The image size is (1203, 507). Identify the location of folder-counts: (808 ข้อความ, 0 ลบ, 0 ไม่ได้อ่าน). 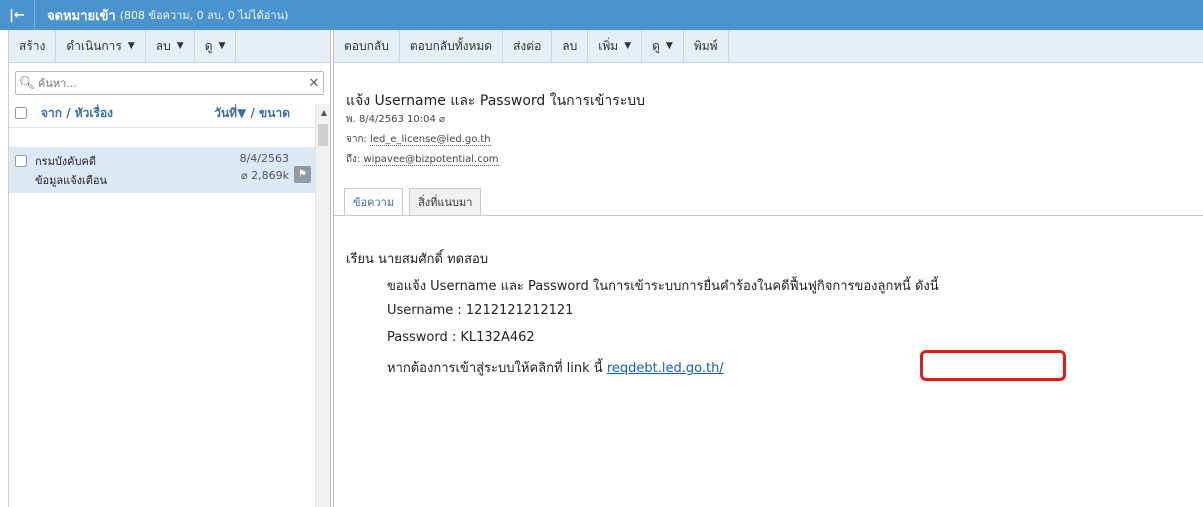
(204, 15).